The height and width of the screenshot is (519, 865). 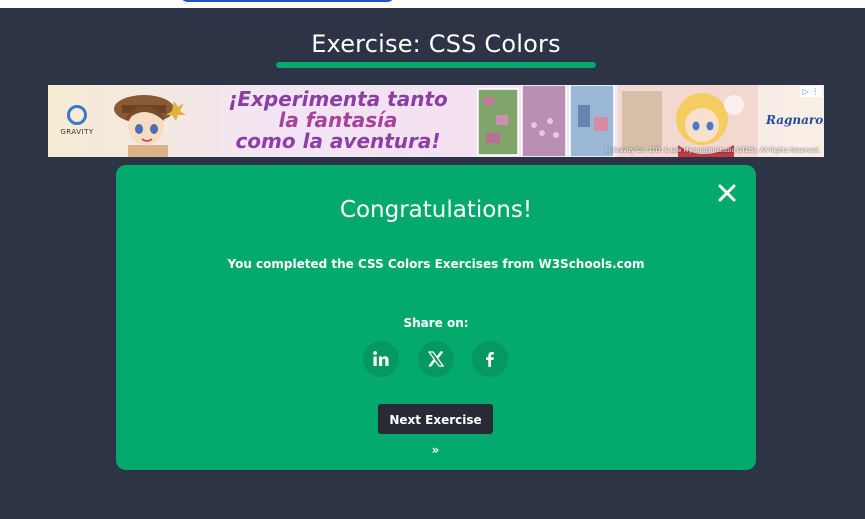 What do you see at coordinates (436, 210) in the screenshot?
I see `modal-title: Congratulations!` at bounding box center [436, 210].